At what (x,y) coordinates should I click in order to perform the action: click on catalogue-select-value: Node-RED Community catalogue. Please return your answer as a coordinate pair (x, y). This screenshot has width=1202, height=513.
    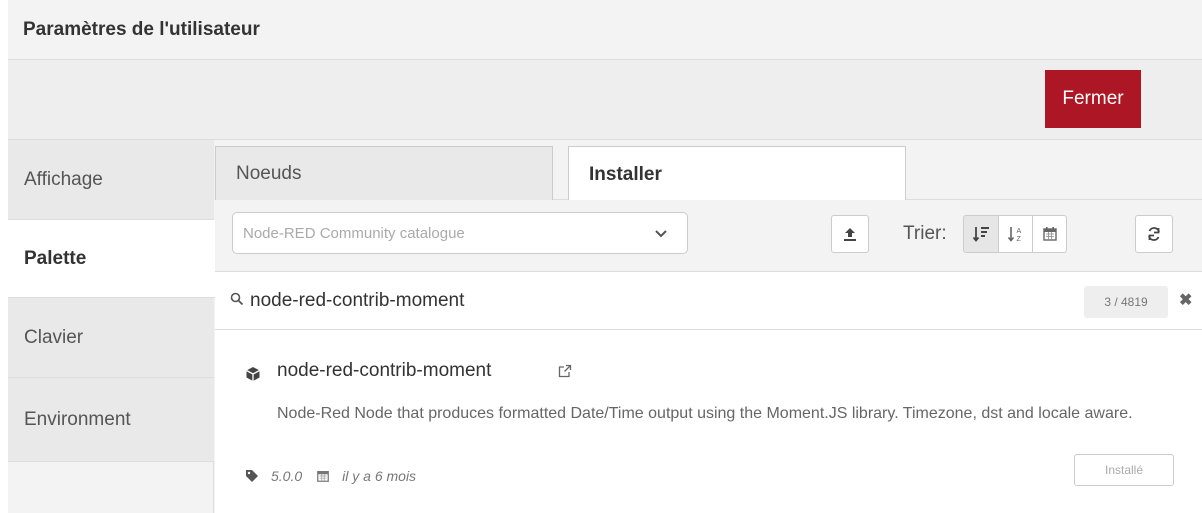
    Looking at the image, I should click on (354, 233).